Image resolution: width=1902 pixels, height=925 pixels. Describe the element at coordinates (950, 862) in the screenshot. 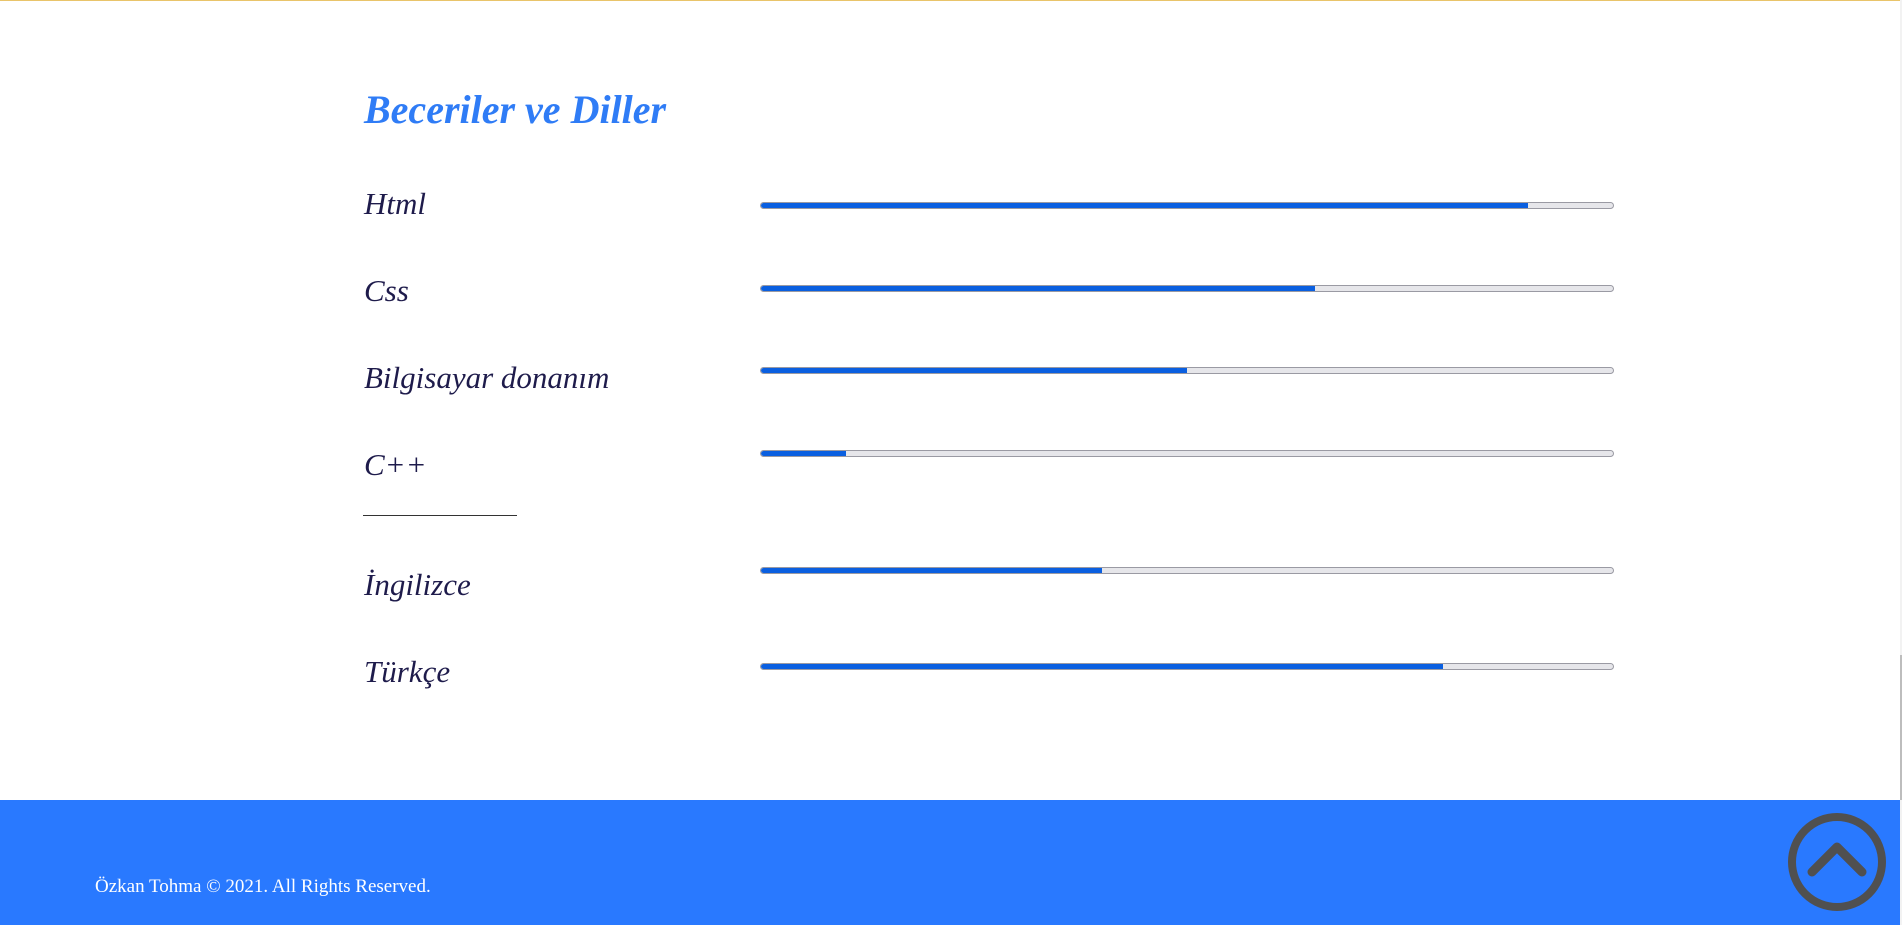

I see `footer: Özkan Tohma © 2021. All Rights Reserved.` at that location.